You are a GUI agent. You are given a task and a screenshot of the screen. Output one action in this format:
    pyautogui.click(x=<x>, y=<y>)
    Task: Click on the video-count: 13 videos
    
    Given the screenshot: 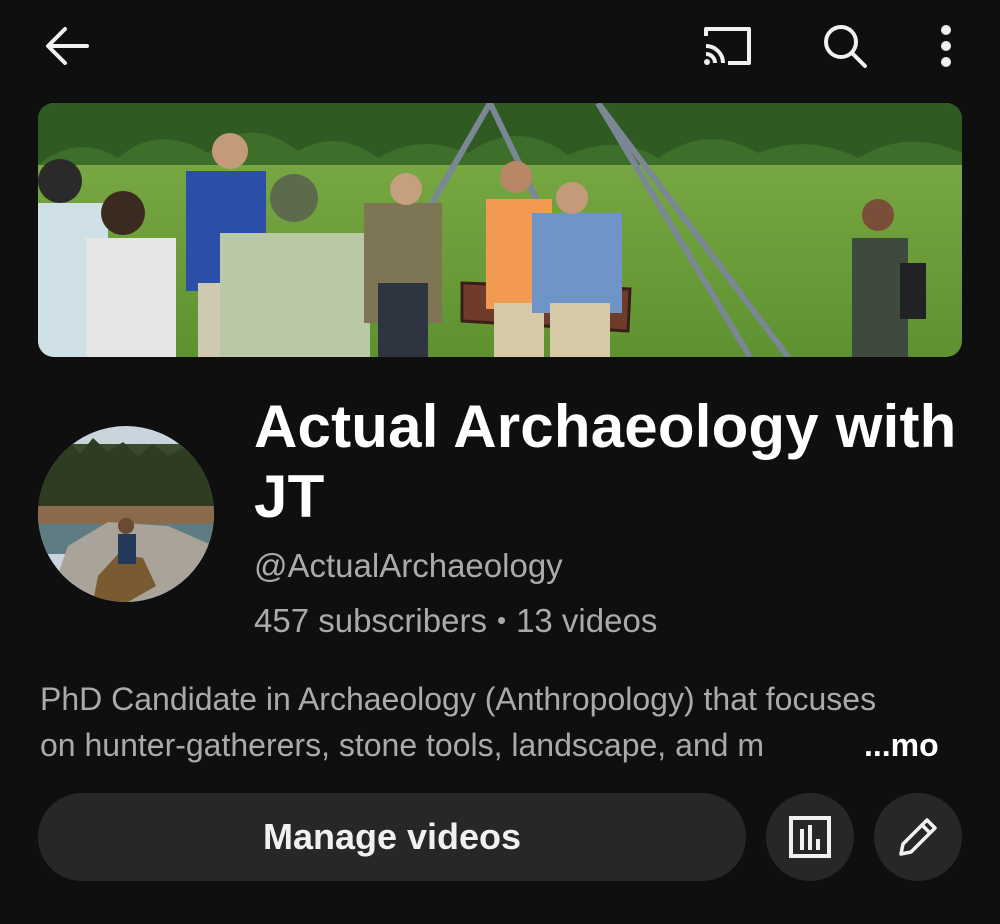 What is the action you would take?
    pyautogui.click(x=587, y=620)
    